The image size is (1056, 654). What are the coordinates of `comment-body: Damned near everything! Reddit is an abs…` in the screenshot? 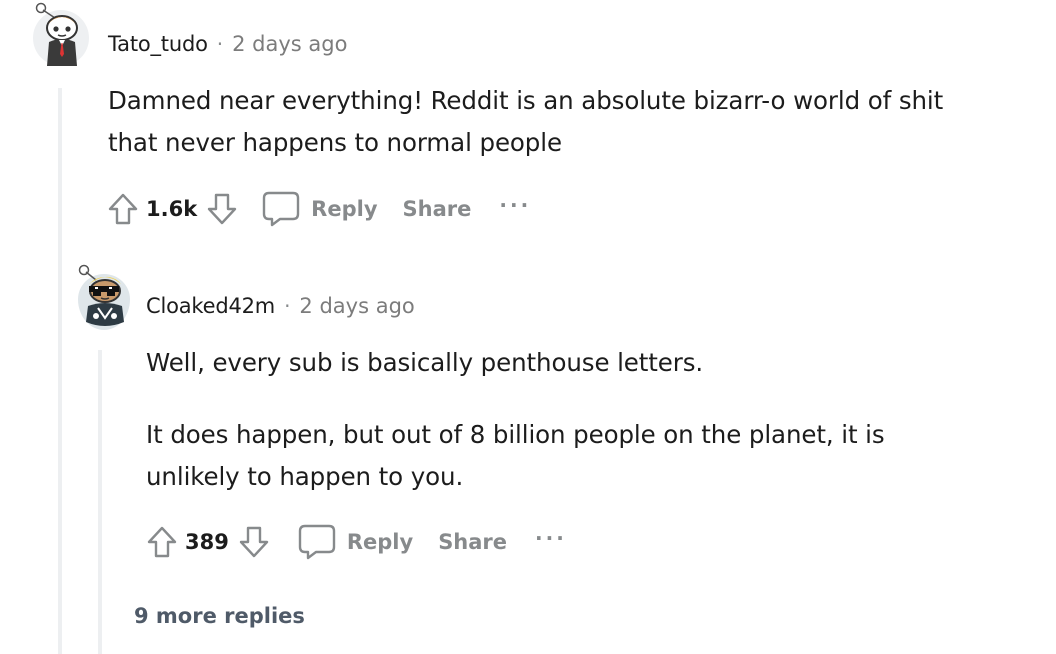 It's located at (548, 122).